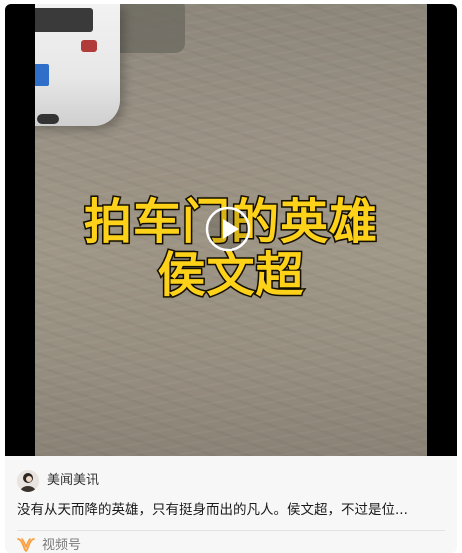 This screenshot has height=553, width=462. Describe the element at coordinates (228, 229) in the screenshot. I see `play-icon` at that location.